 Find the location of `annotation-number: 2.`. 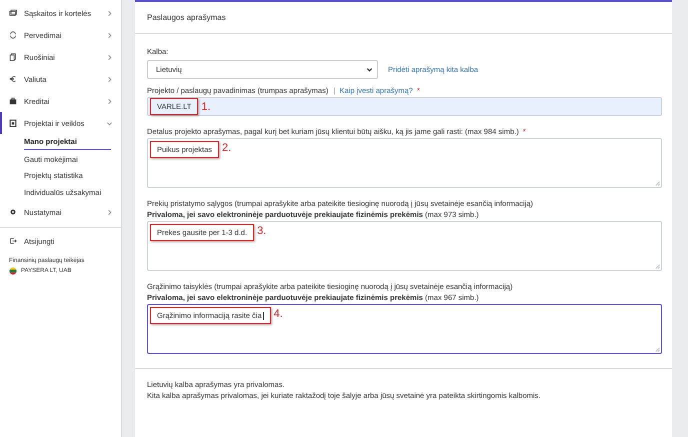

annotation-number: 2. is located at coordinates (227, 148).